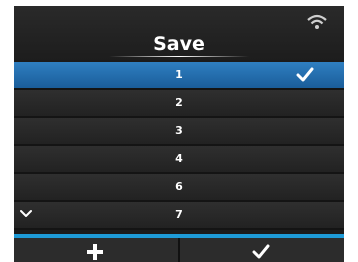 The image size is (358, 262). Describe the element at coordinates (26, 213) in the screenshot. I see `chevron-down-icon` at that location.